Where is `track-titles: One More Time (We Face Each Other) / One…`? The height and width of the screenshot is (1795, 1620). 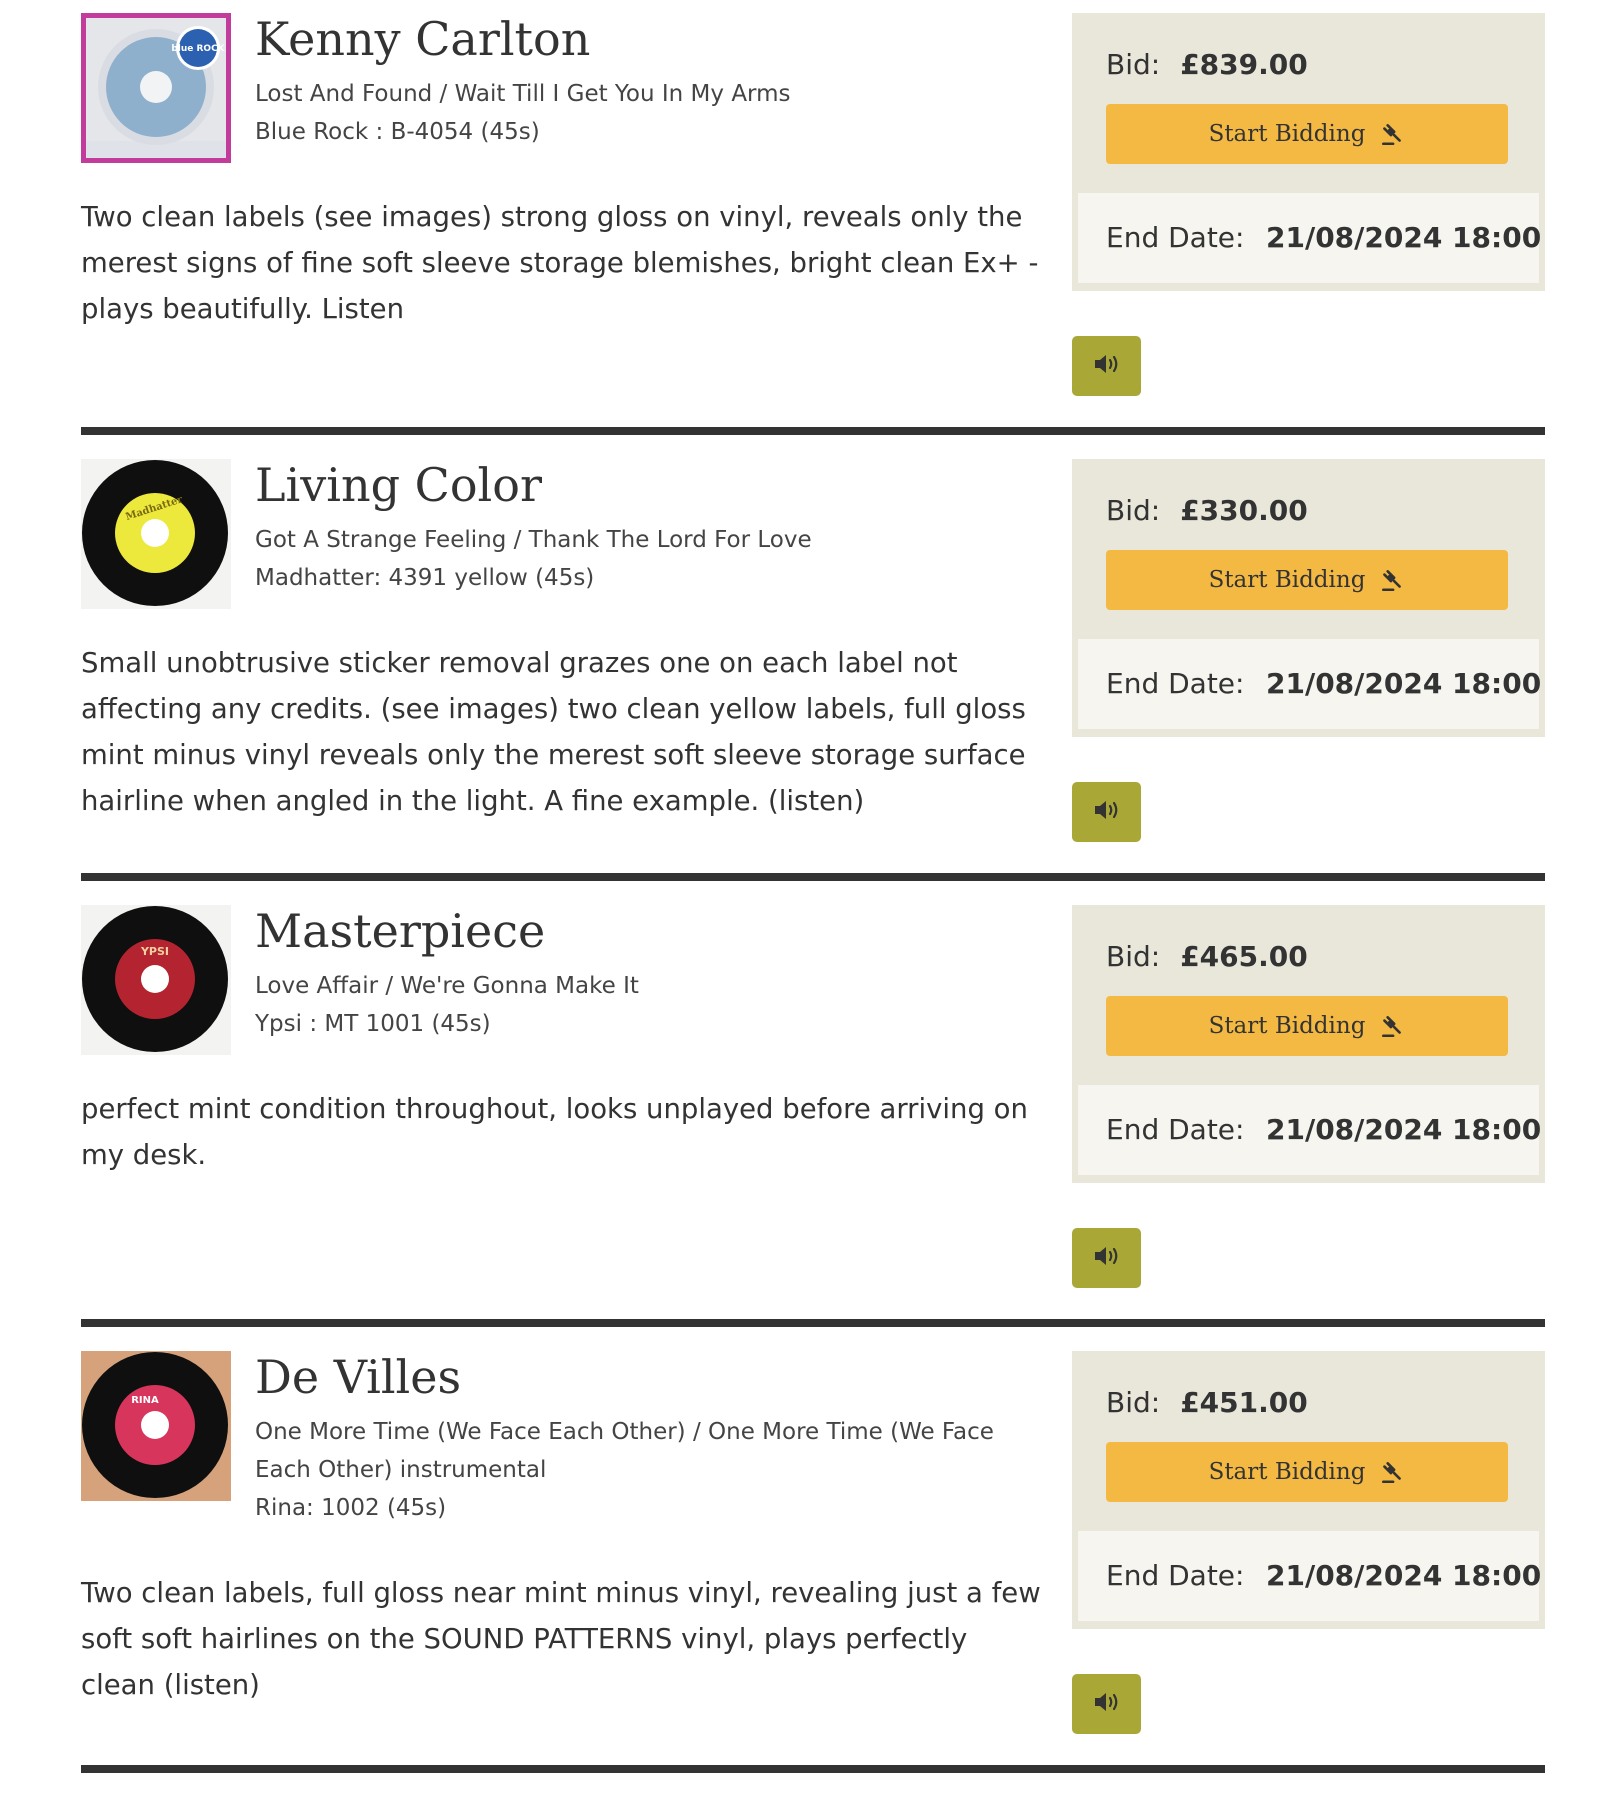 track-titles: One More Time (We Face Each Other) / One… is located at coordinates (624, 1451).